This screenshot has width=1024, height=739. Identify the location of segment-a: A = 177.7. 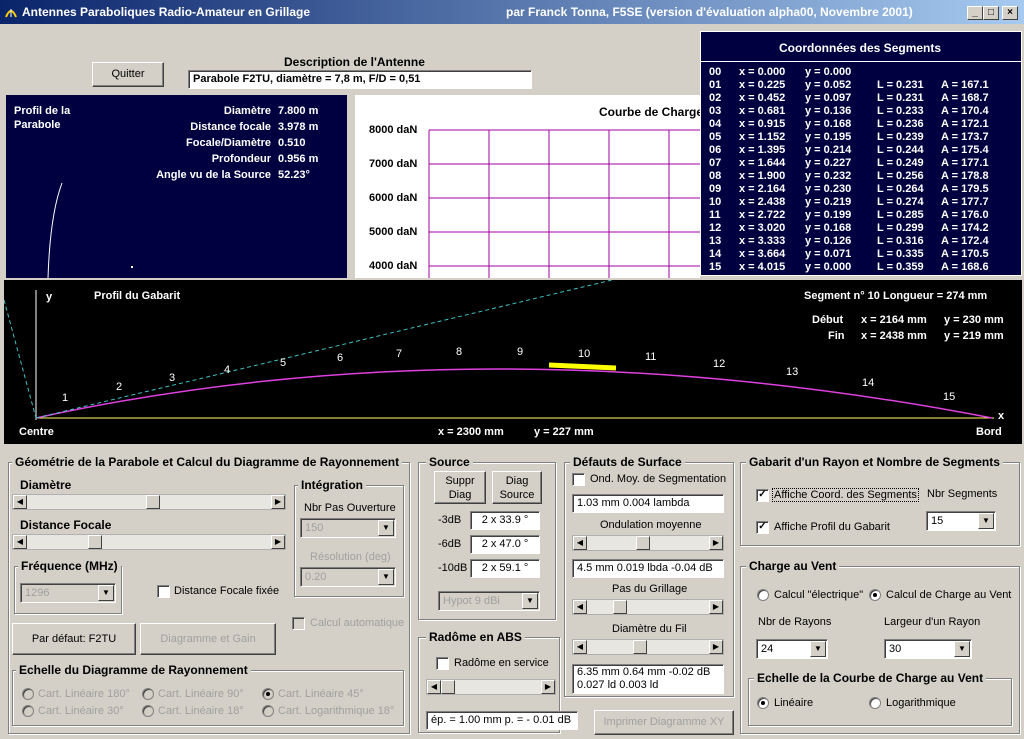
(965, 202).